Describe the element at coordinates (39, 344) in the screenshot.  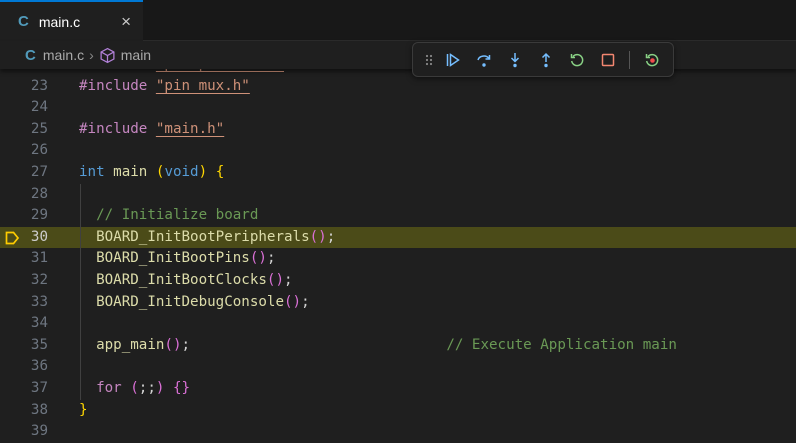
I see `line-number: 35` at that location.